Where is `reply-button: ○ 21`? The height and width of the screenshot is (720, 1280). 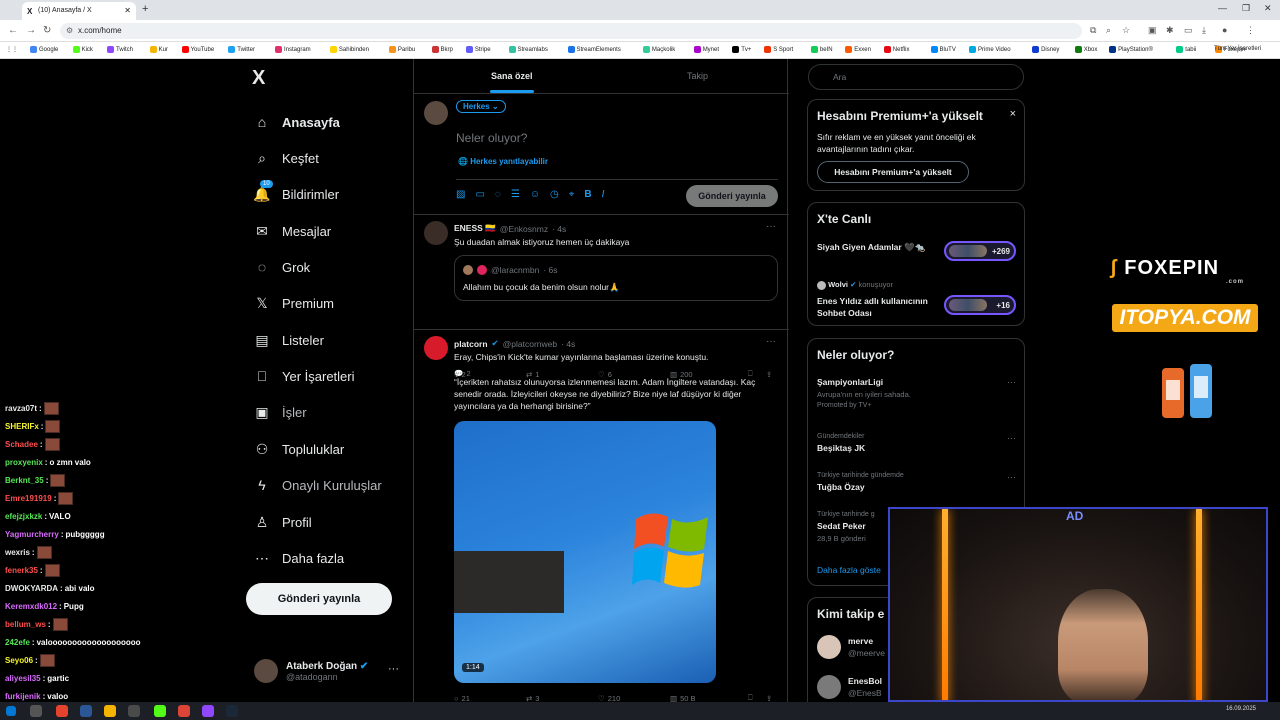 reply-button: ○ 21 is located at coordinates (490, 698).